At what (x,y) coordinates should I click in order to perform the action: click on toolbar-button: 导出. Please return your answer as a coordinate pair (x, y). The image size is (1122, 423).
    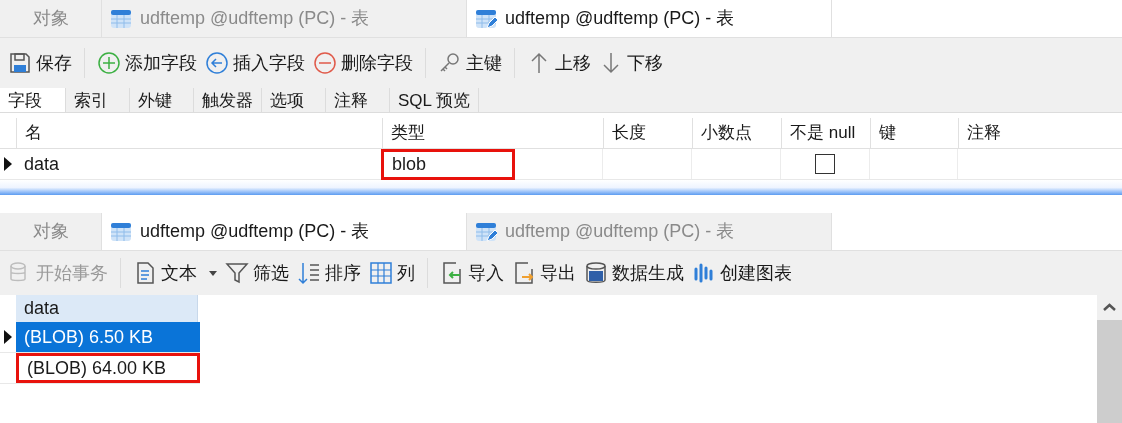
    Looking at the image, I should click on (544, 273).